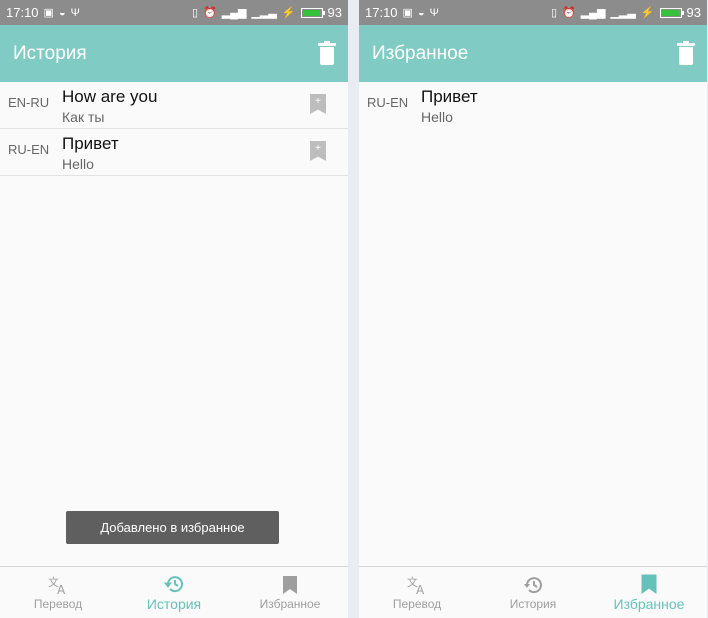 The height and width of the screenshot is (618, 708). I want to click on app-bar: Избранное, so click(533, 53).